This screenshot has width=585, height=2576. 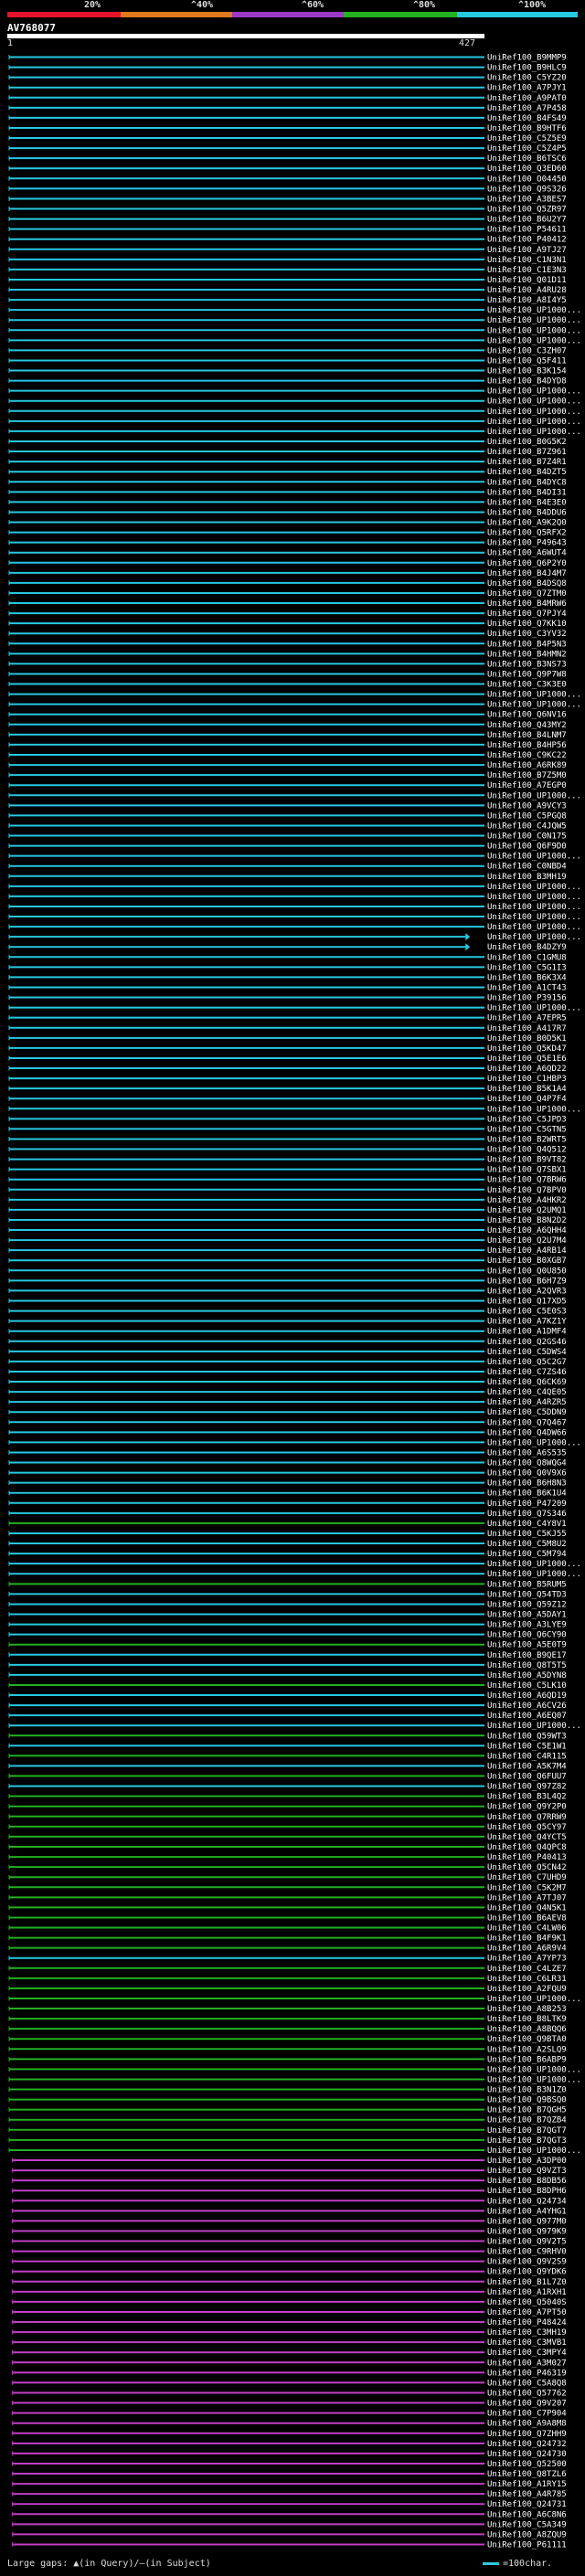 What do you see at coordinates (527, 837) in the screenshot?
I see `hit-label: UniRef100_C0N175` at bounding box center [527, 837].